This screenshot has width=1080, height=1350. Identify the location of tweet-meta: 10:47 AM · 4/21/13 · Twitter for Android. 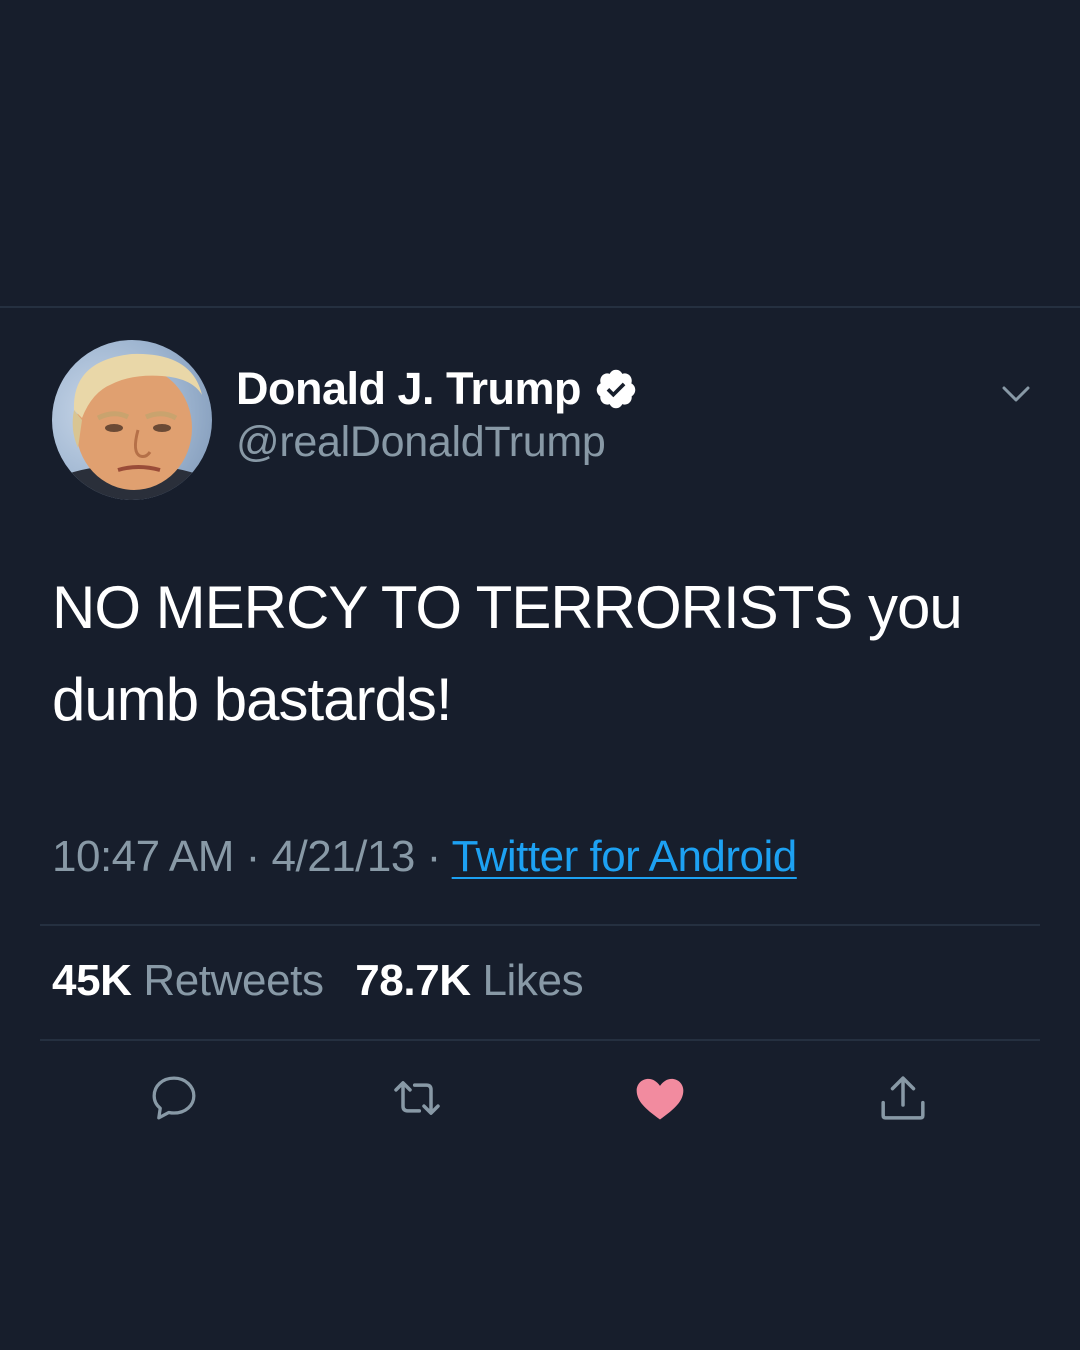
(424, 857).